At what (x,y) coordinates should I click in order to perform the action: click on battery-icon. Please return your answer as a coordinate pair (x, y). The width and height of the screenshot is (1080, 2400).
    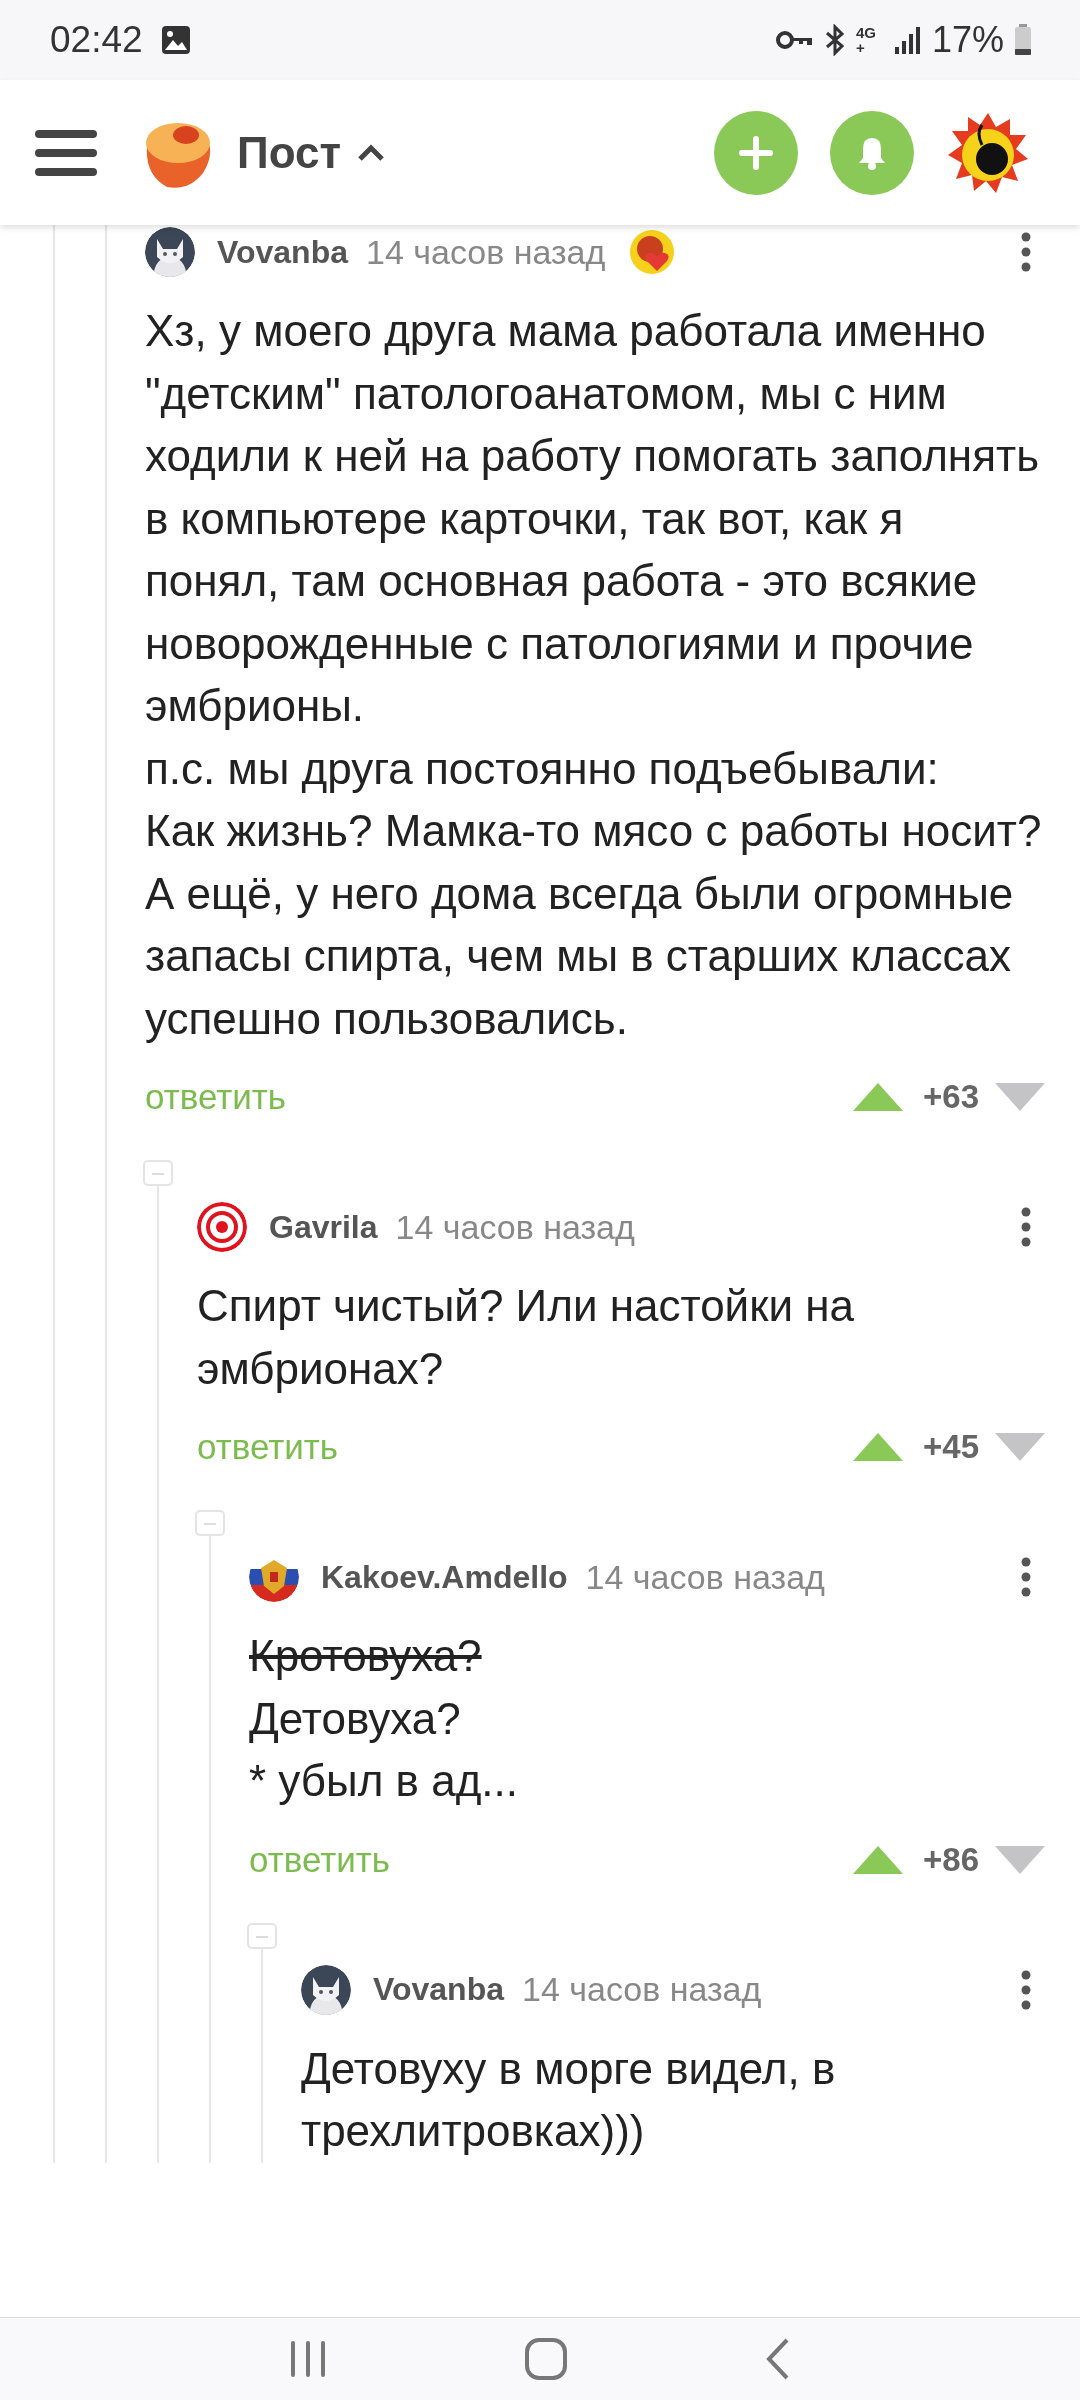
    Looking at the image, I should click on (1023, 40).